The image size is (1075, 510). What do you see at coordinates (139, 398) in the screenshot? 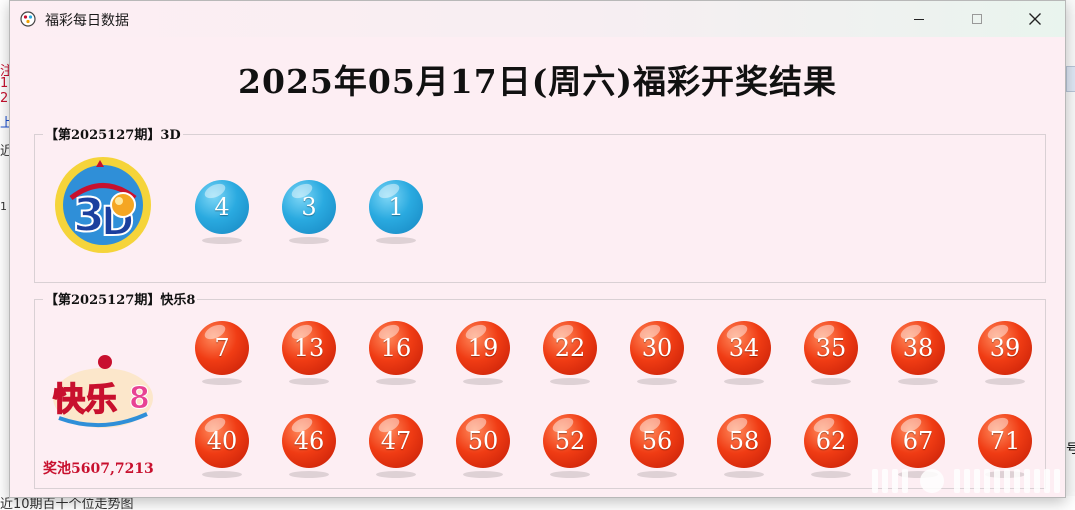
I see `svg-text: 8` at bounding box center [139, 398].